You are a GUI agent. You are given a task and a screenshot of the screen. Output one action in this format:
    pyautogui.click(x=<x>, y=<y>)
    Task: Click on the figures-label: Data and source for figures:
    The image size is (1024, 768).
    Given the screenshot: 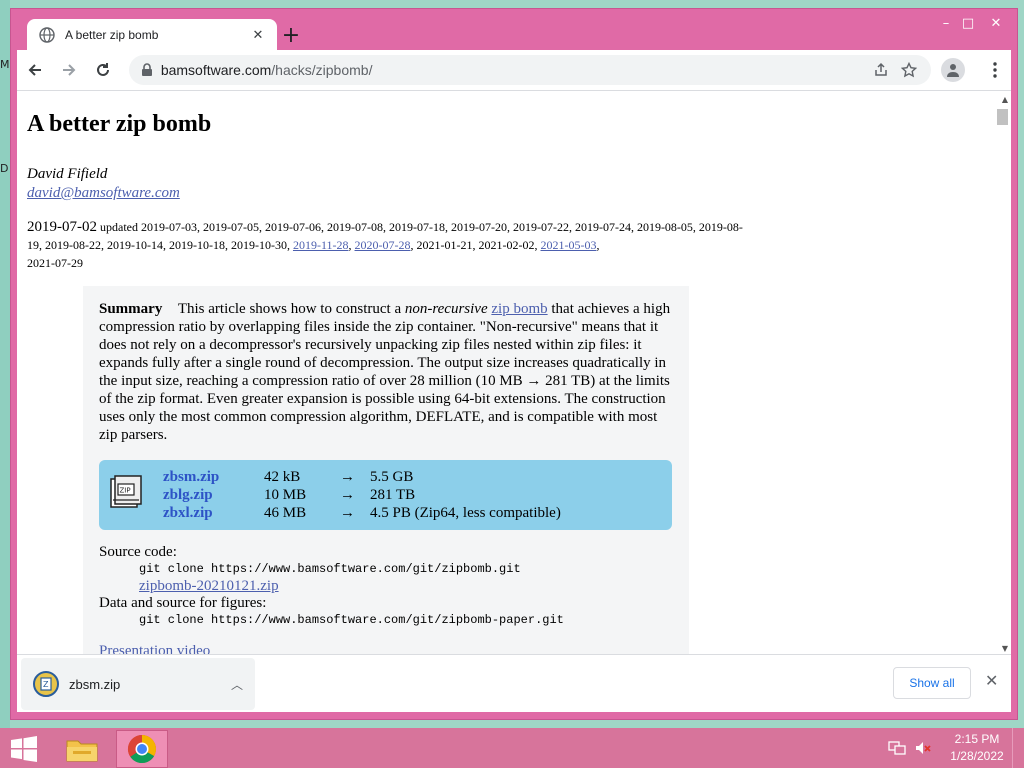 What is the action you would take?
    pyautogui.click(x=183, y=603)
    